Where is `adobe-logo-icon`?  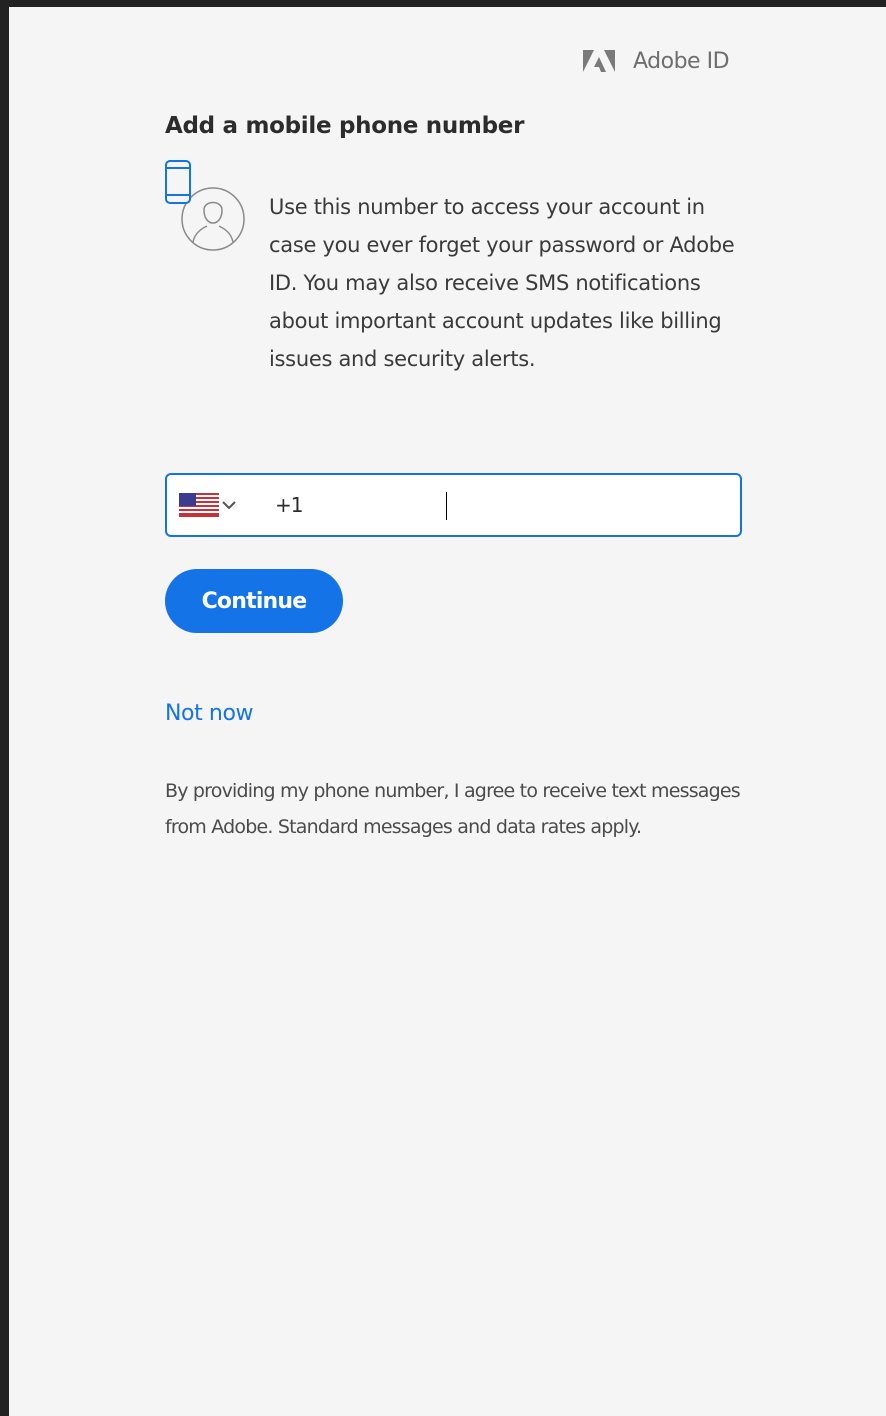 adobe-logo-icon is located at coordinates (599, 61).